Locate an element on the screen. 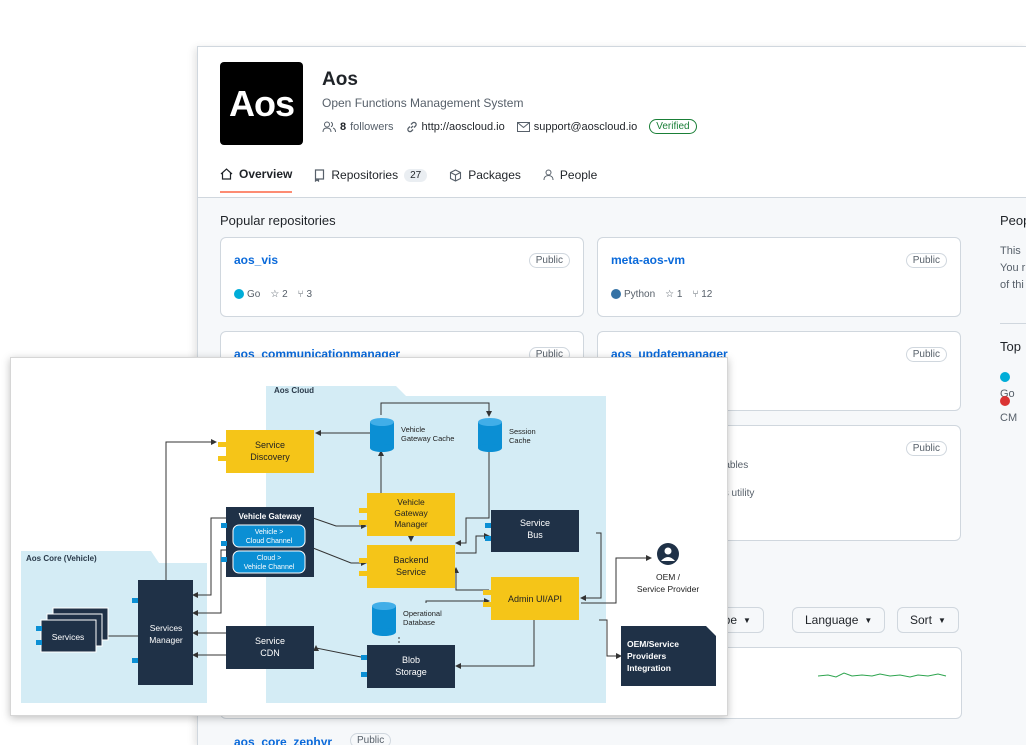  stars-link: ☆ 2 is located at coordinates (278, 294).